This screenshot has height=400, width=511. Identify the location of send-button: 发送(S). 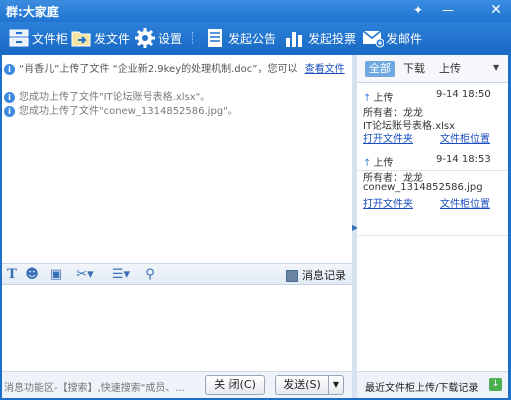
(302, 385).